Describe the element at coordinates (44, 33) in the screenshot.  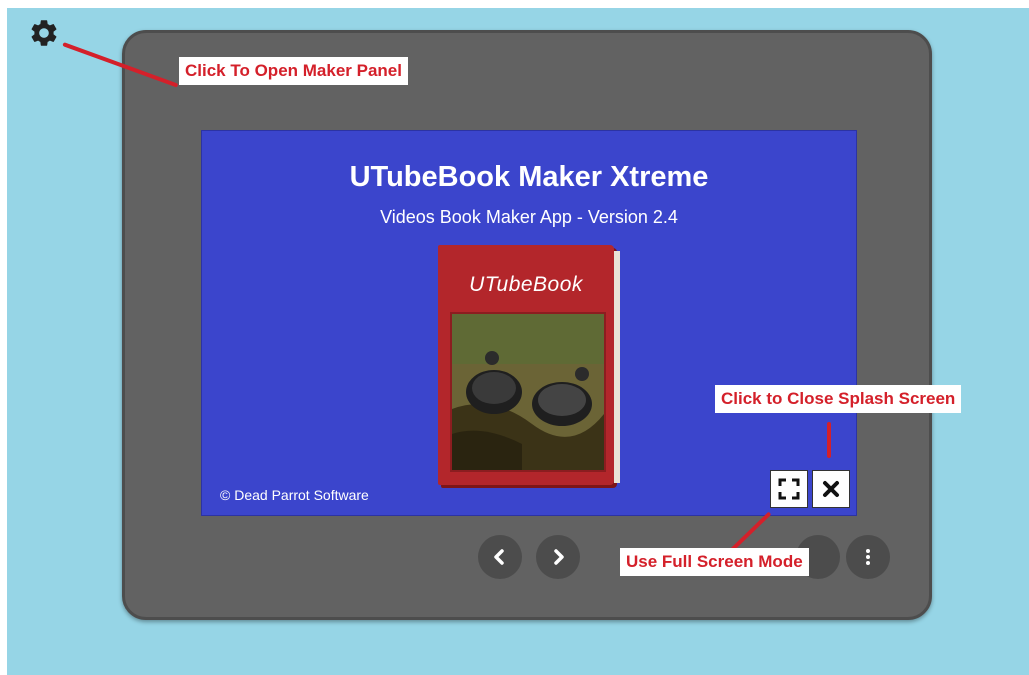
I see `gear-icon` at that location.